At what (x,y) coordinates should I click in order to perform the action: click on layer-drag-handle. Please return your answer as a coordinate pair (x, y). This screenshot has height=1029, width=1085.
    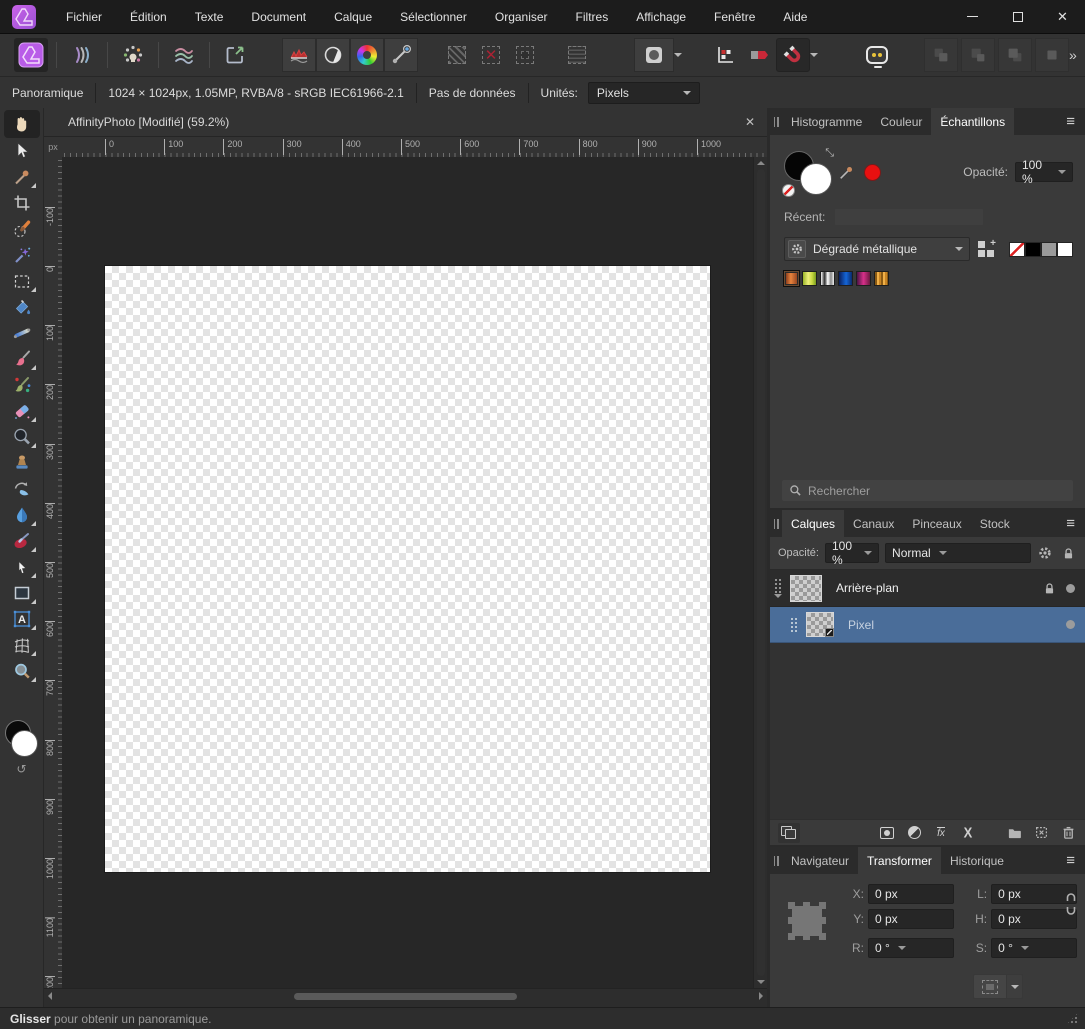
    Looking at the image, I should click on (778, 588).